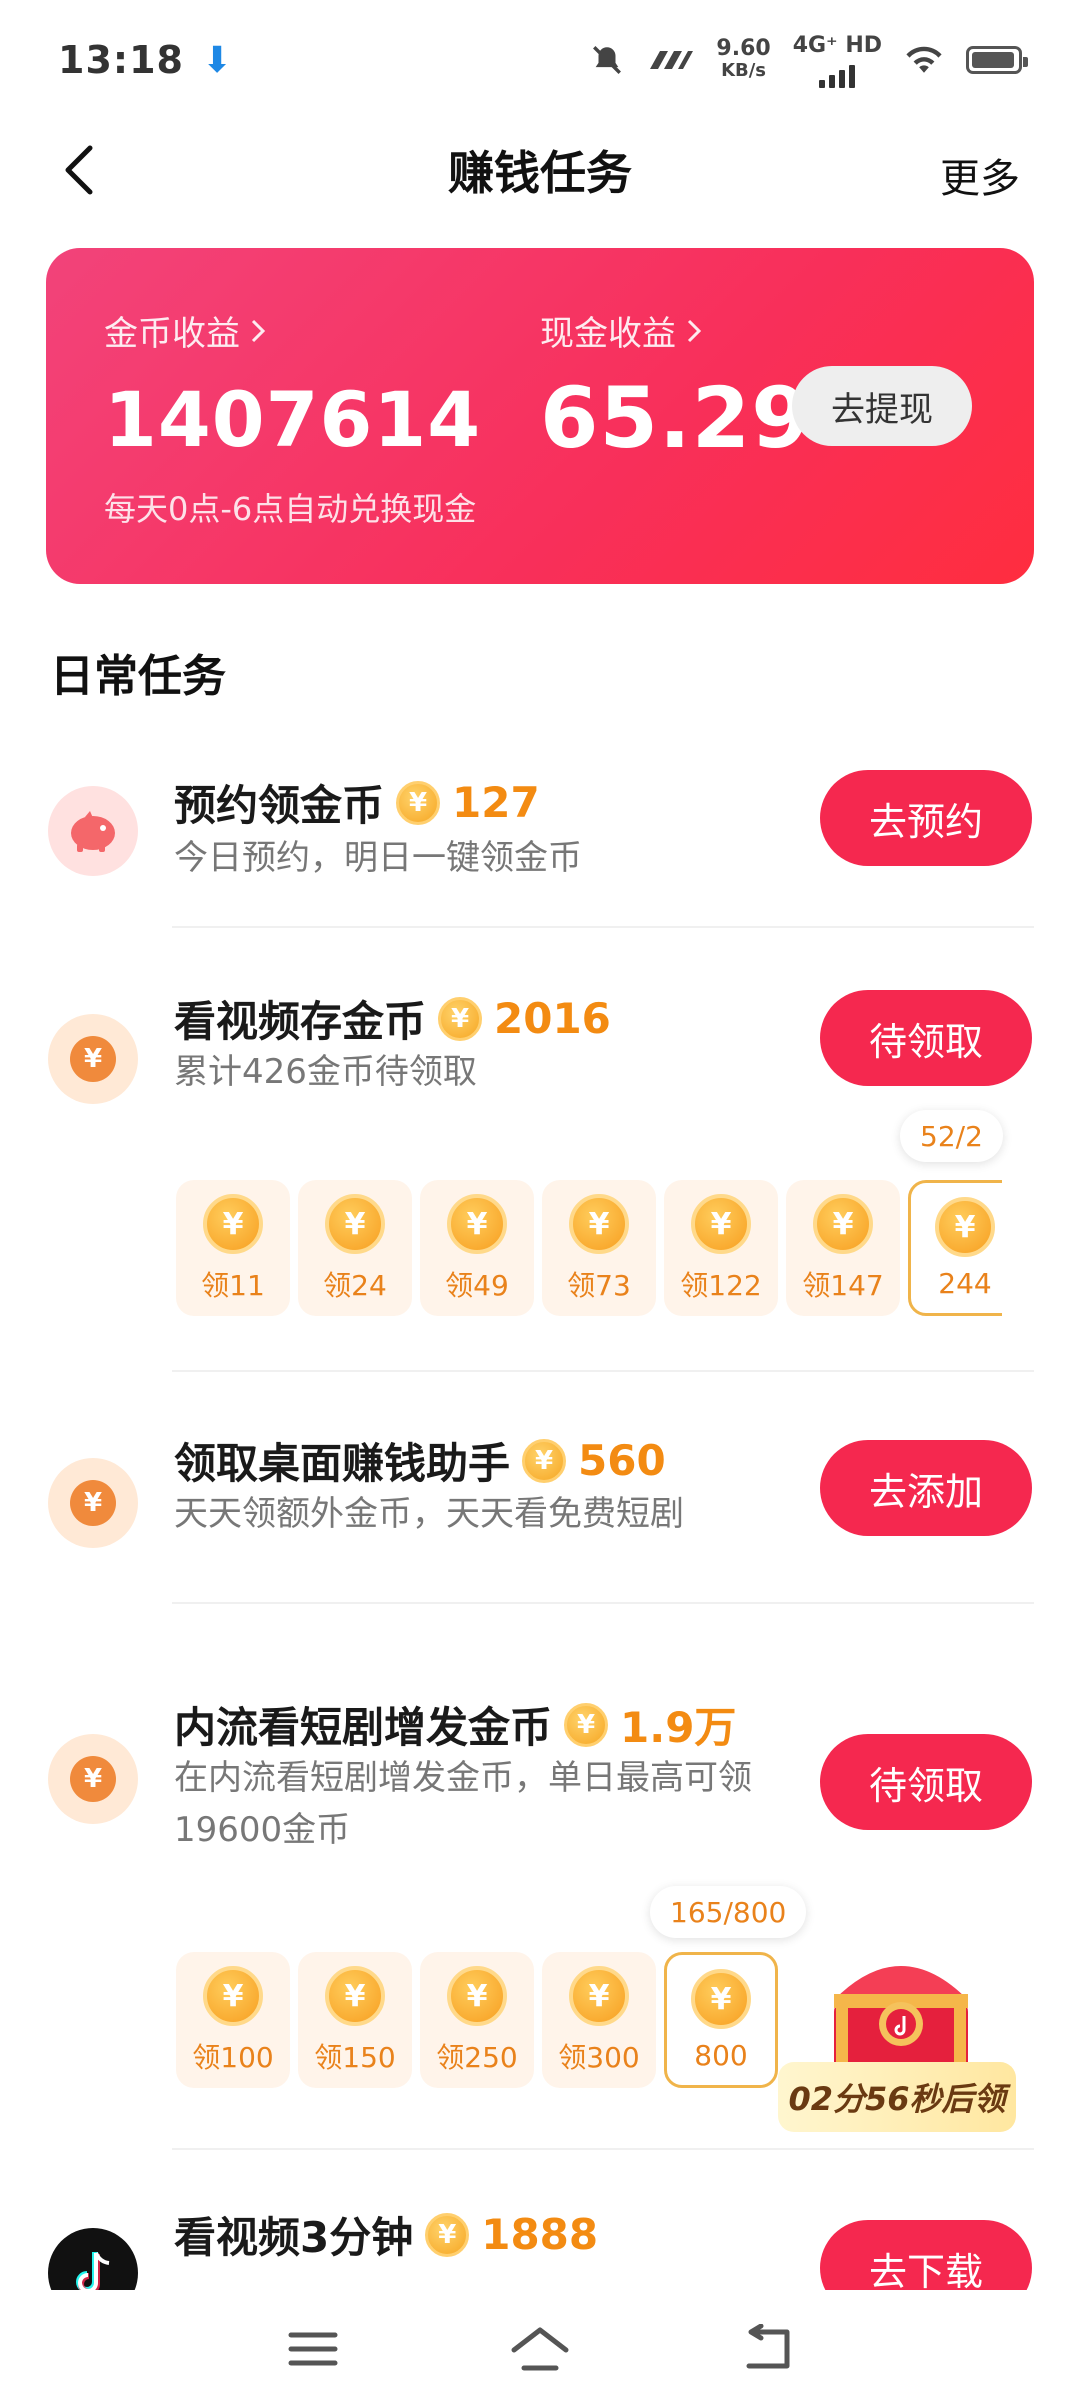  What do you see at coordinates (599, 2057) in the screenshot?
I see `coin-stage-amount: 领300` at bounding box center [599, 2057].